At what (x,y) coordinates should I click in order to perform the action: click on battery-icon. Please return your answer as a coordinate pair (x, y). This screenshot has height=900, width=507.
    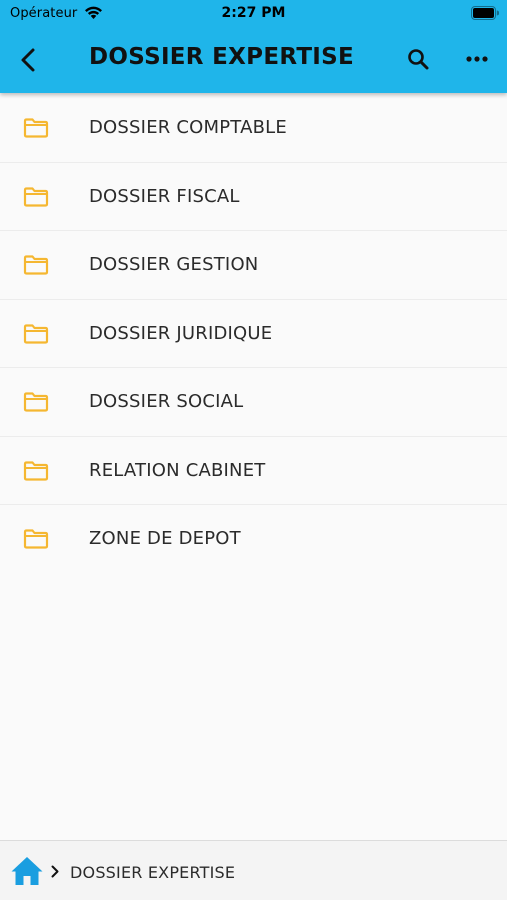
    Looking at the image, I should click on (485, 13).